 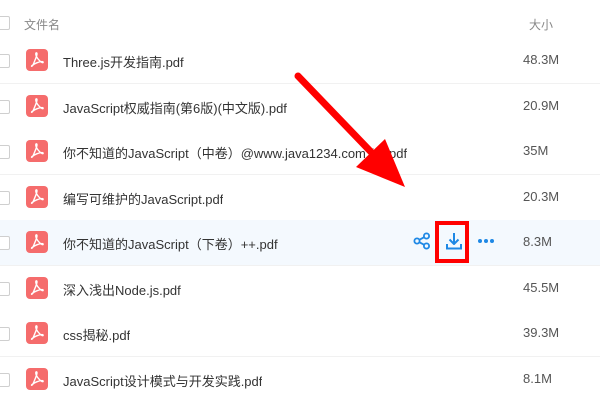 I want to click on file-name: css揭秘.pdf, so click(x=96, y=334).